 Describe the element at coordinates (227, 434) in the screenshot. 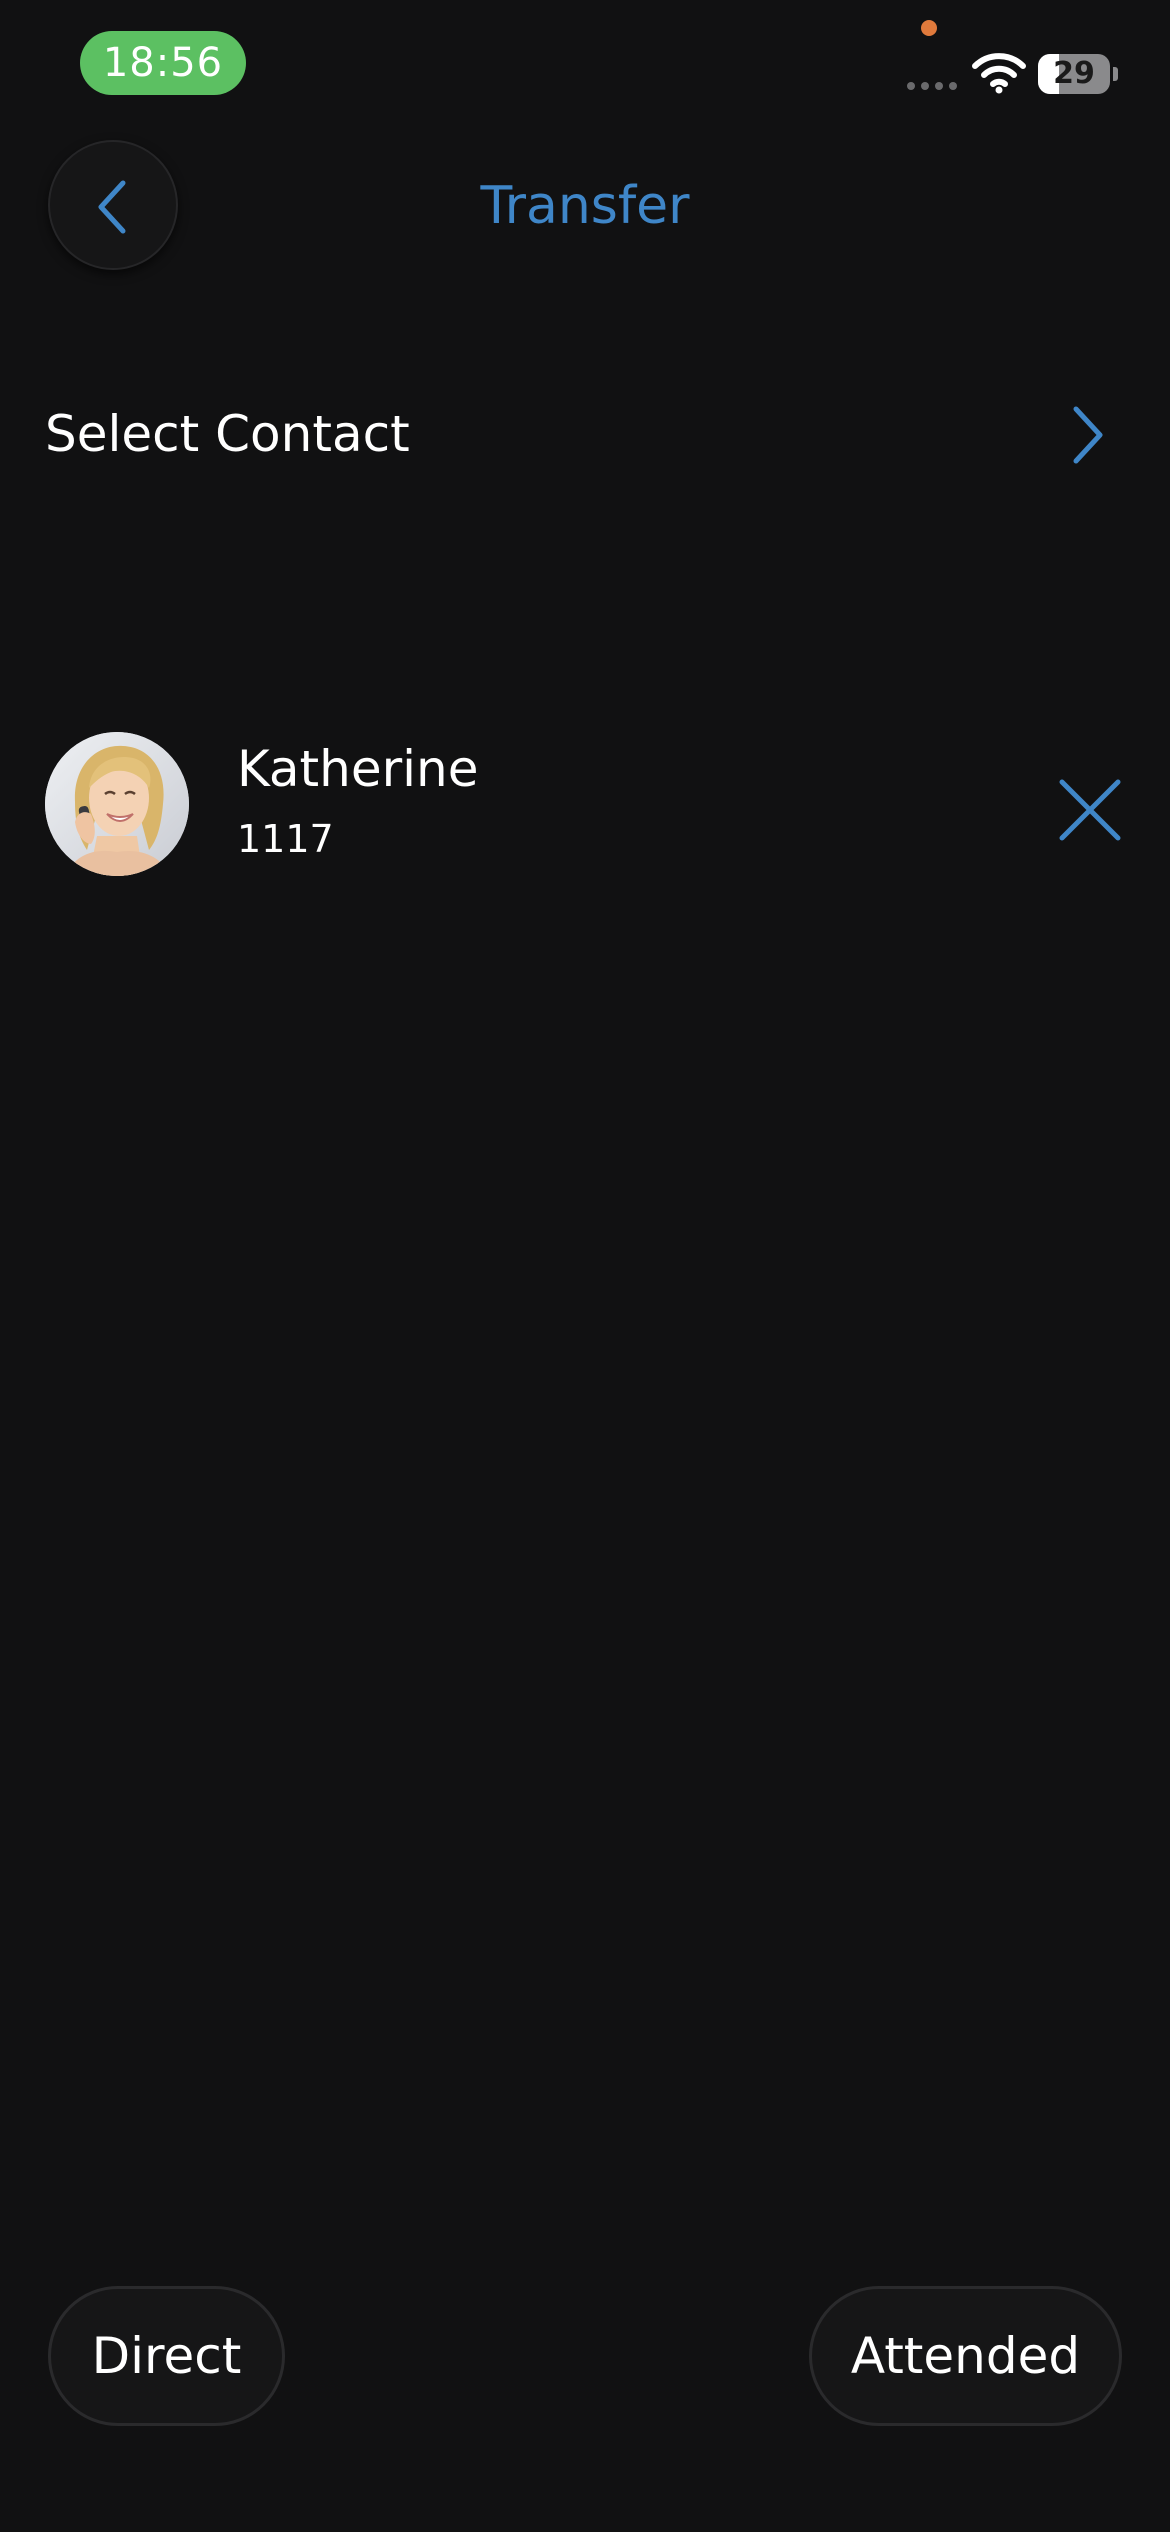

I see `select-contact-label: Select Contact` at that location.